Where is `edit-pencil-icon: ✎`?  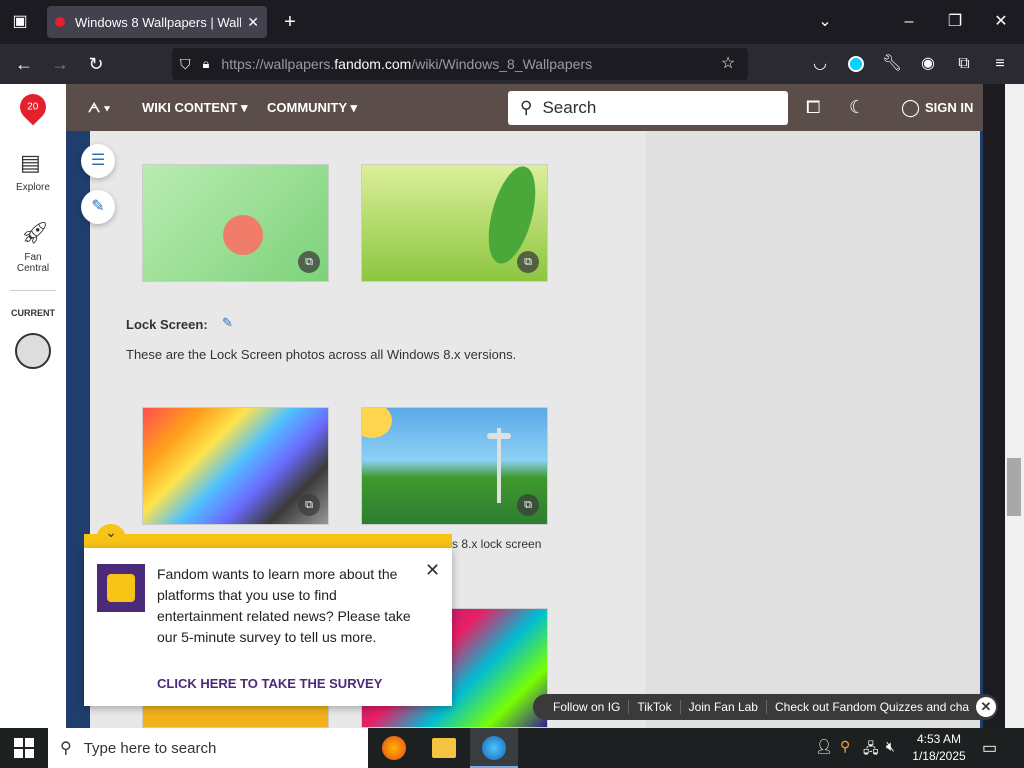
edit-pencil-icon: ✎ is located at coordinates (98, 207).